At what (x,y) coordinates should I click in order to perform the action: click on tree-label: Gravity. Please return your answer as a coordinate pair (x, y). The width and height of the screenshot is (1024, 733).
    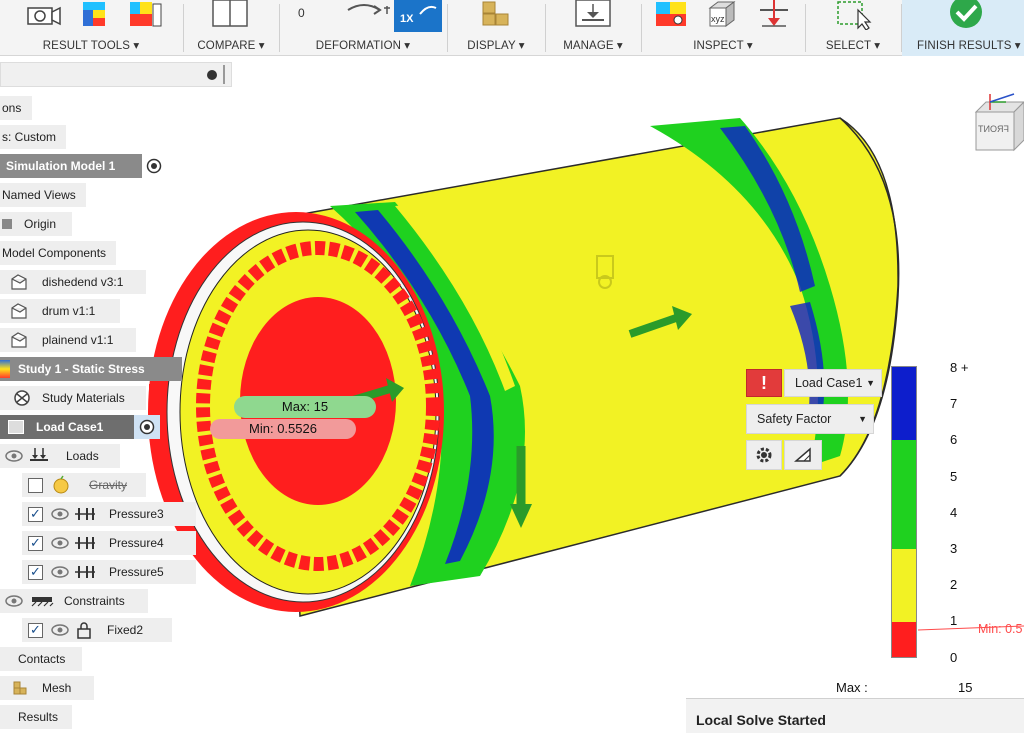
    Looking at the image, I should click on (108, 485).